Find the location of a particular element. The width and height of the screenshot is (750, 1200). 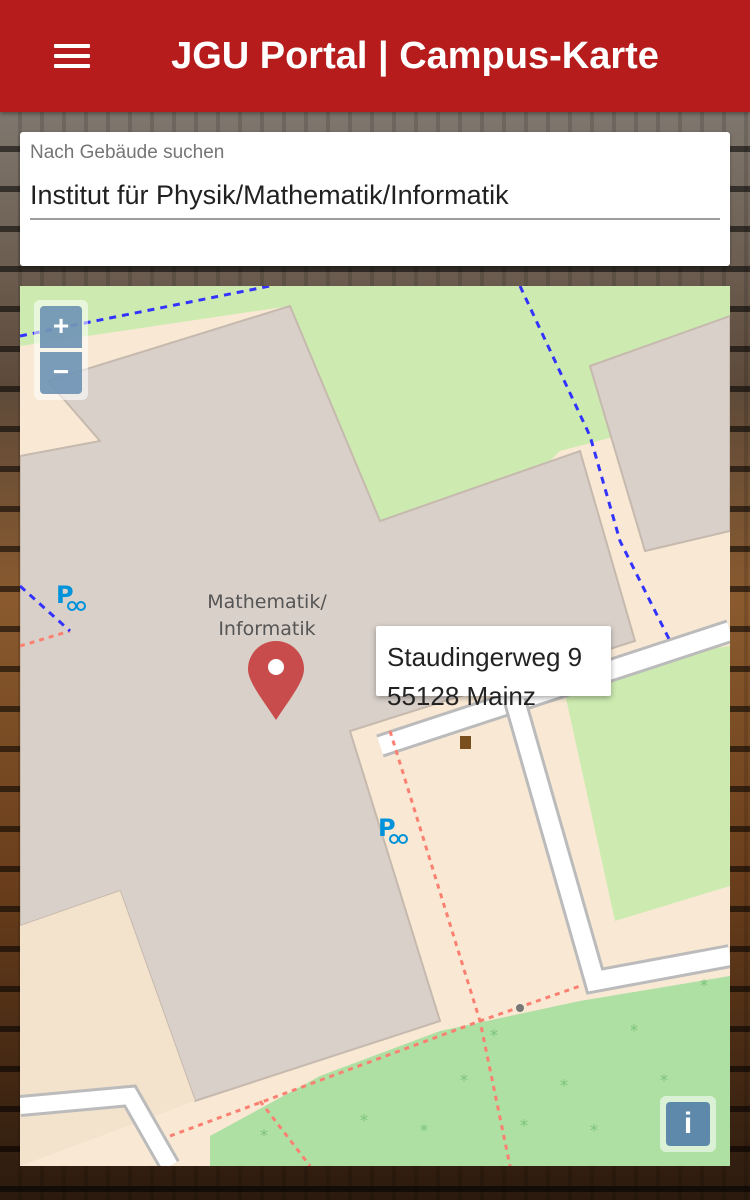

app-header: JGU Portal | Campus-Karte is located at coordinates (375, 56).